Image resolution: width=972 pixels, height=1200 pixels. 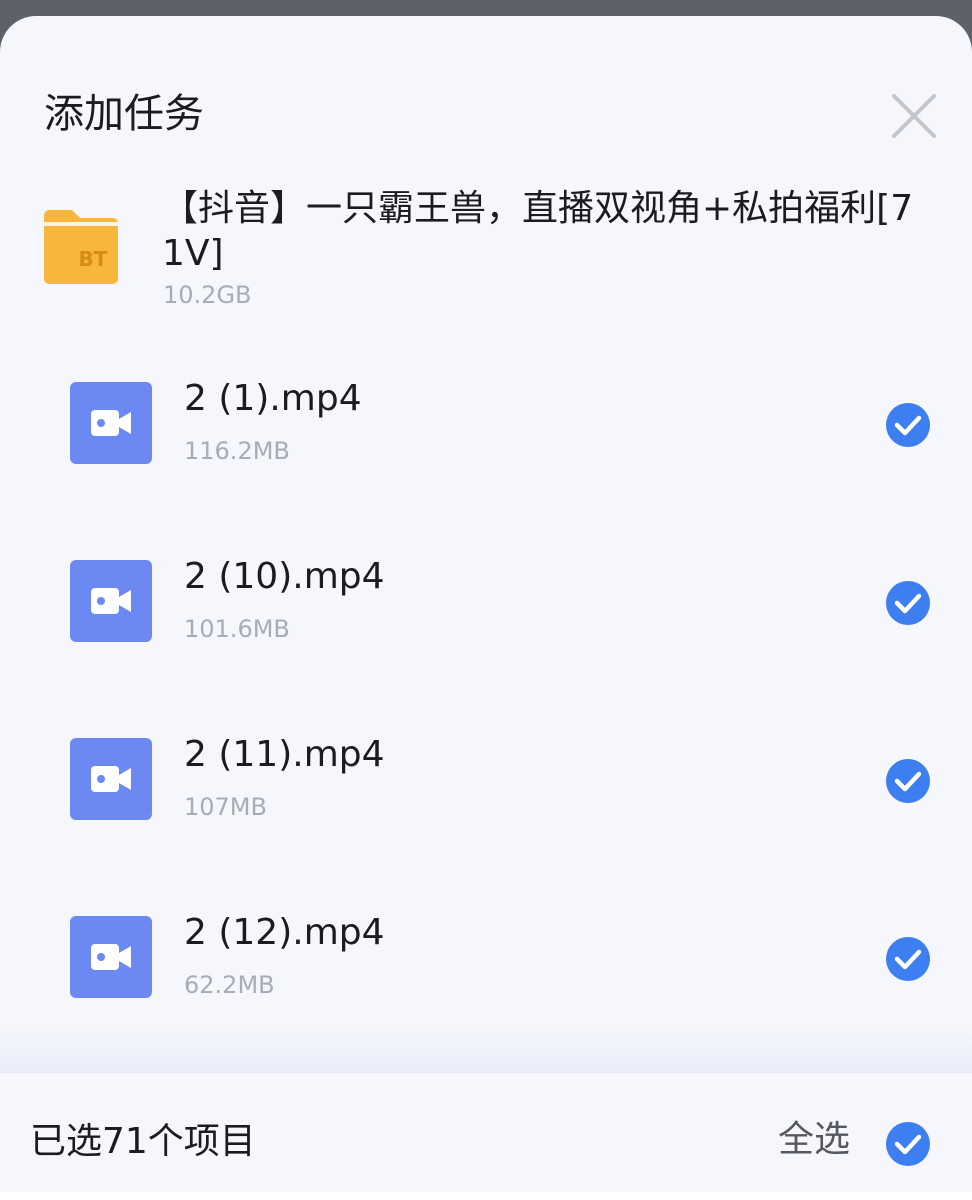 I want to click on selected-count: 已选71个项目, so click(x=143, y=1141).